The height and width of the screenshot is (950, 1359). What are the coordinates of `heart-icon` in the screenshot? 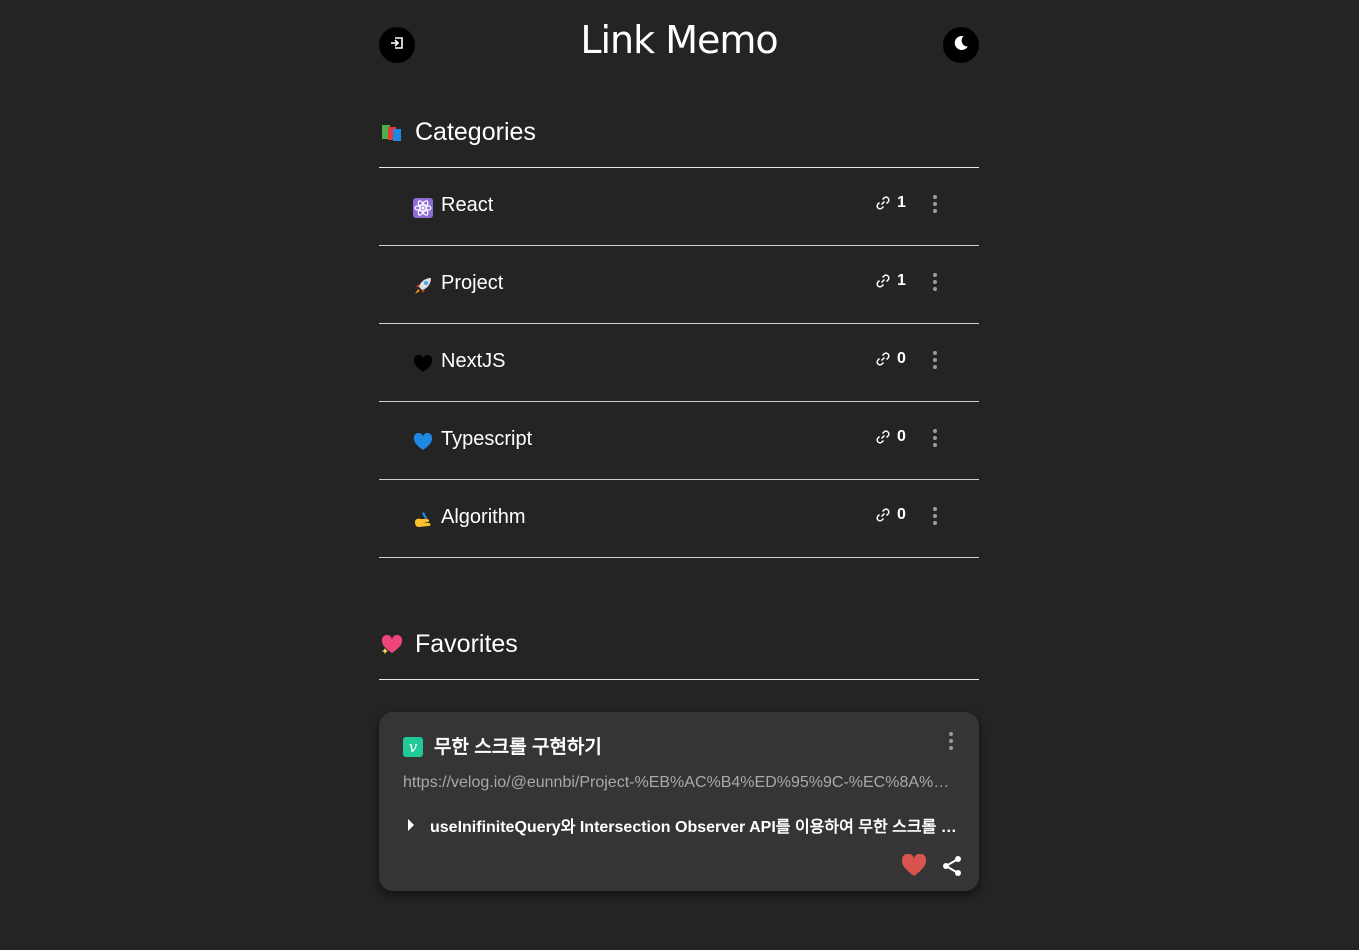 It's located at (914, 865).